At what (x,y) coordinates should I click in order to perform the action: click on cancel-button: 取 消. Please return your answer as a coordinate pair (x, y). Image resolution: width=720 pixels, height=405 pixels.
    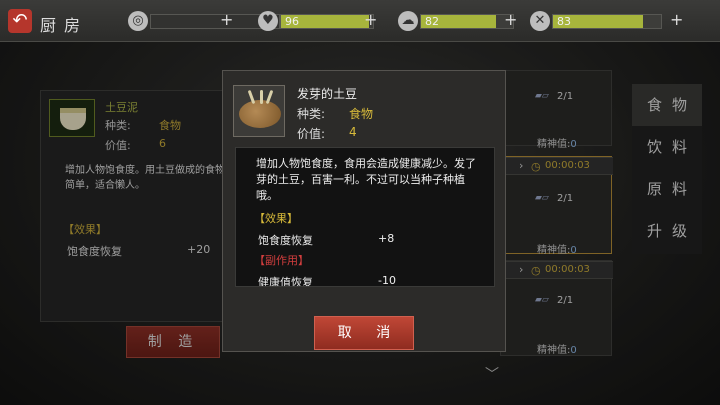
    Looking at the image, I should click on (364, 333).